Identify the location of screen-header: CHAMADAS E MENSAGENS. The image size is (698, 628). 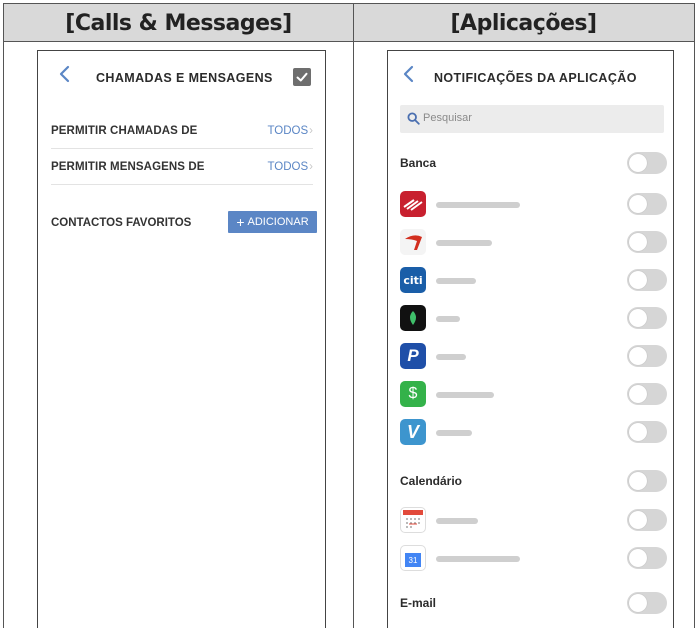
(181, 74).